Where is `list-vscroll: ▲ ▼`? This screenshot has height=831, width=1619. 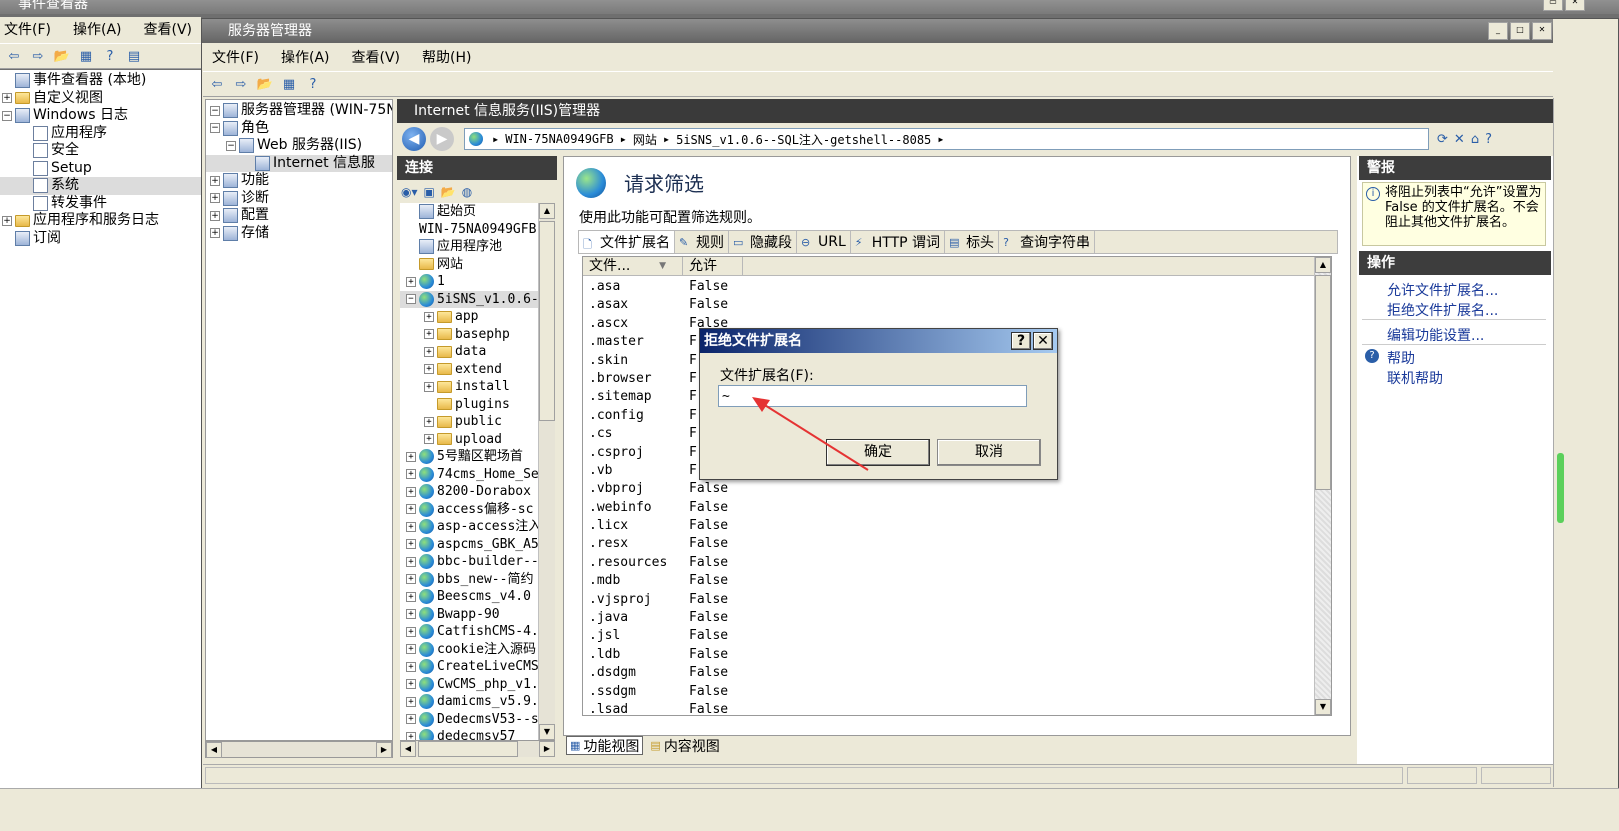
list-vscroll: ▲ ▼ is located at coordinates (1322, 486).